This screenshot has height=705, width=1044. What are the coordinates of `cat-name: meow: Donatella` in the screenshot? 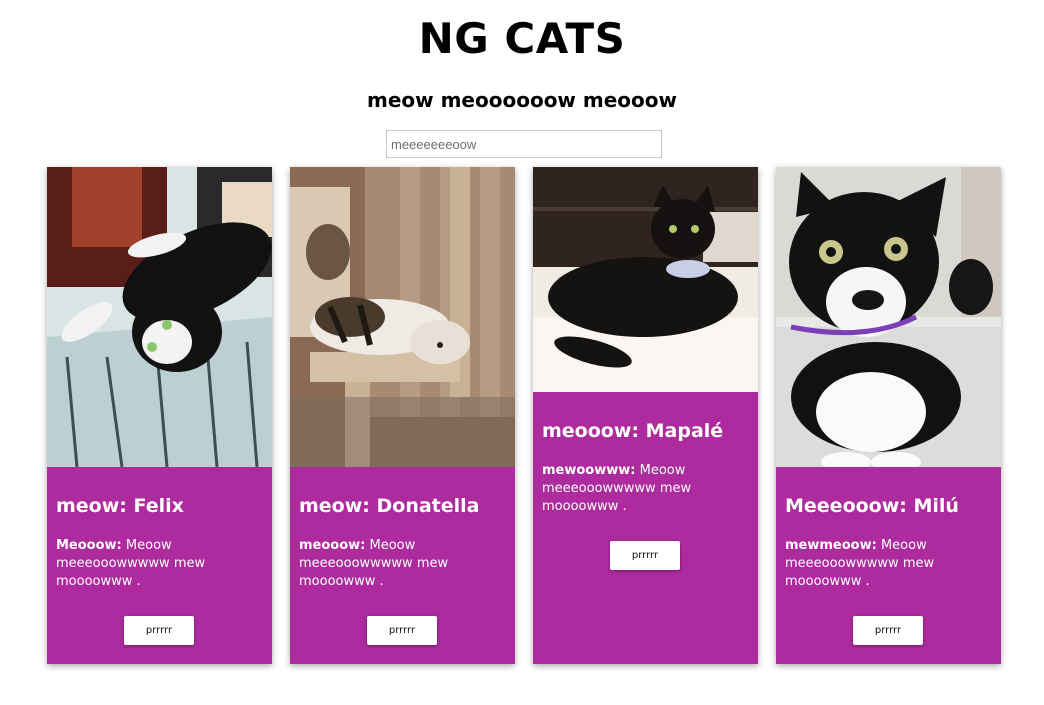 It's located at (389, 506).